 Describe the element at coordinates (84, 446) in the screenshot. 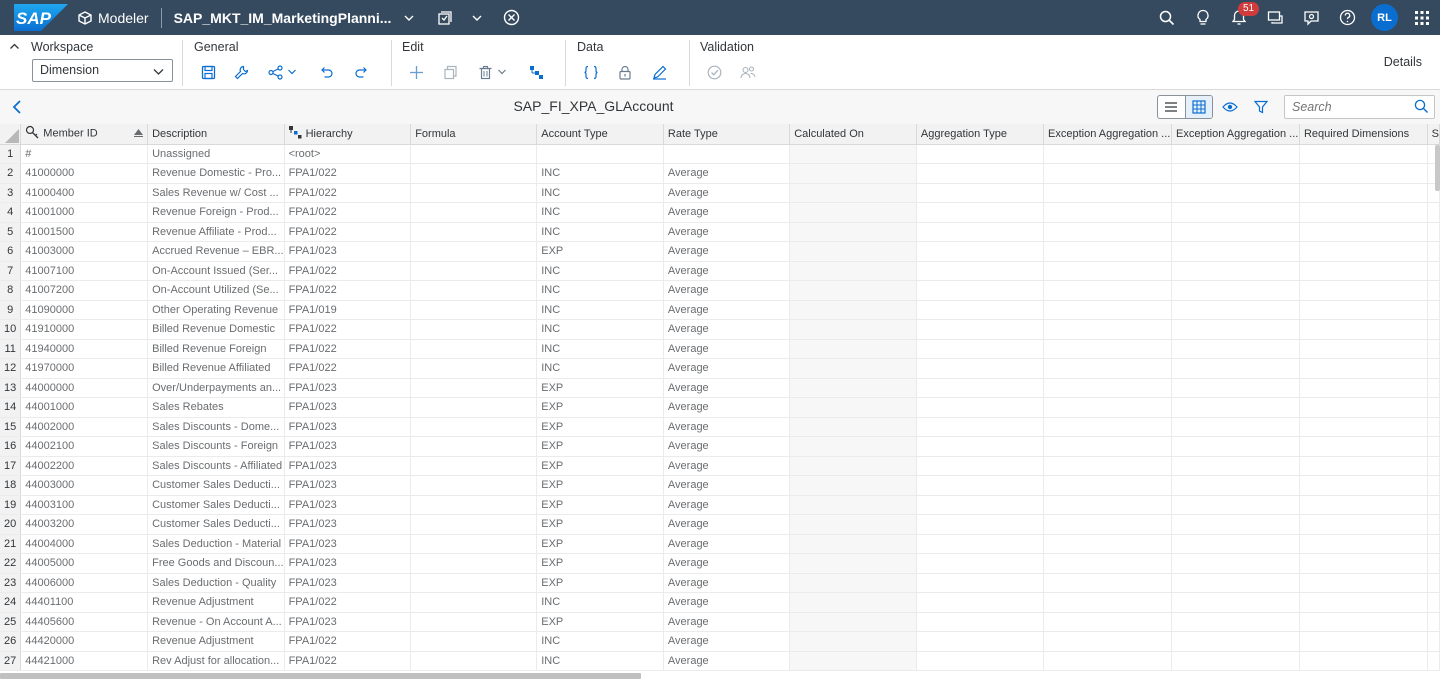

I see `member-id-cell: 44002100` at that location.